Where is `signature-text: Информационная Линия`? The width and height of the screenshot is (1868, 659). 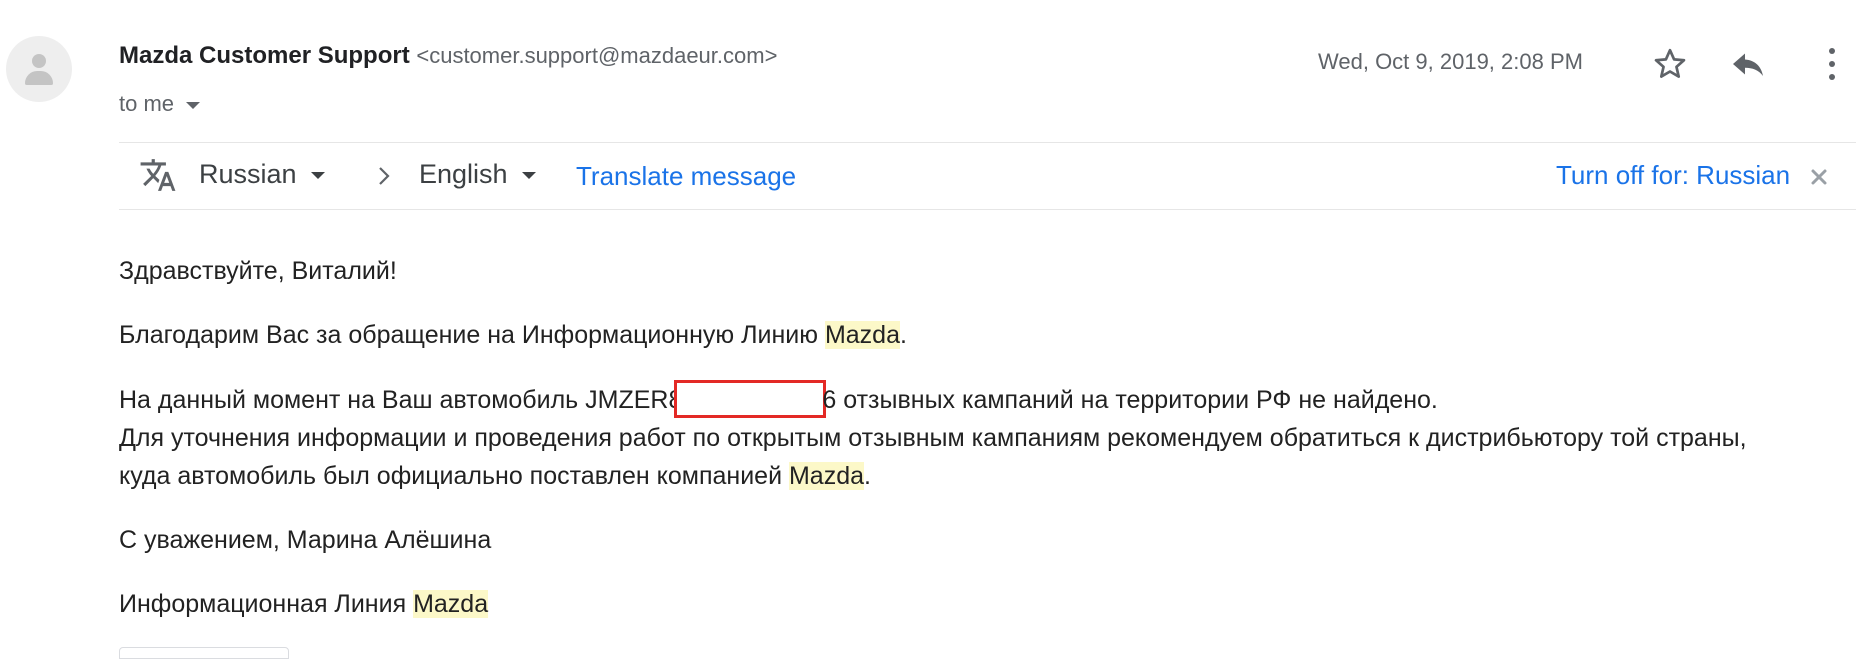 signature-text: Информационная Линия is located at coordinates (266, 604).